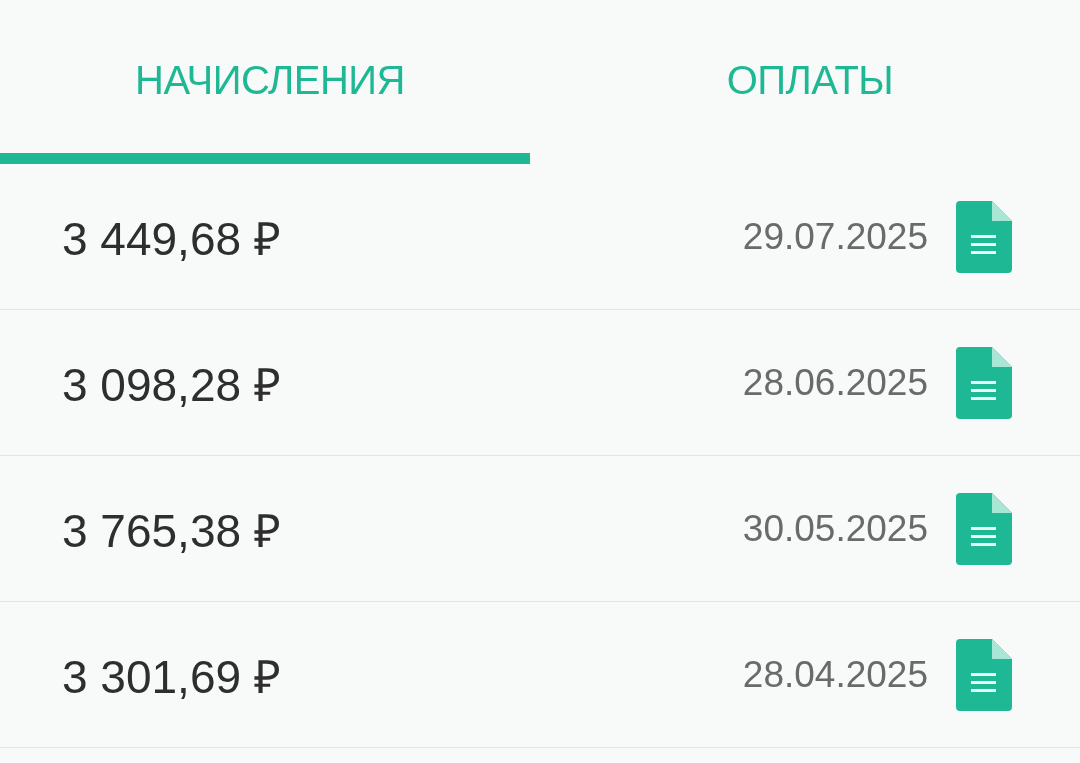  Describe the element at coordinates (835, 674) in the screenshot. I see `date-text: 28.04.2025` at that location.